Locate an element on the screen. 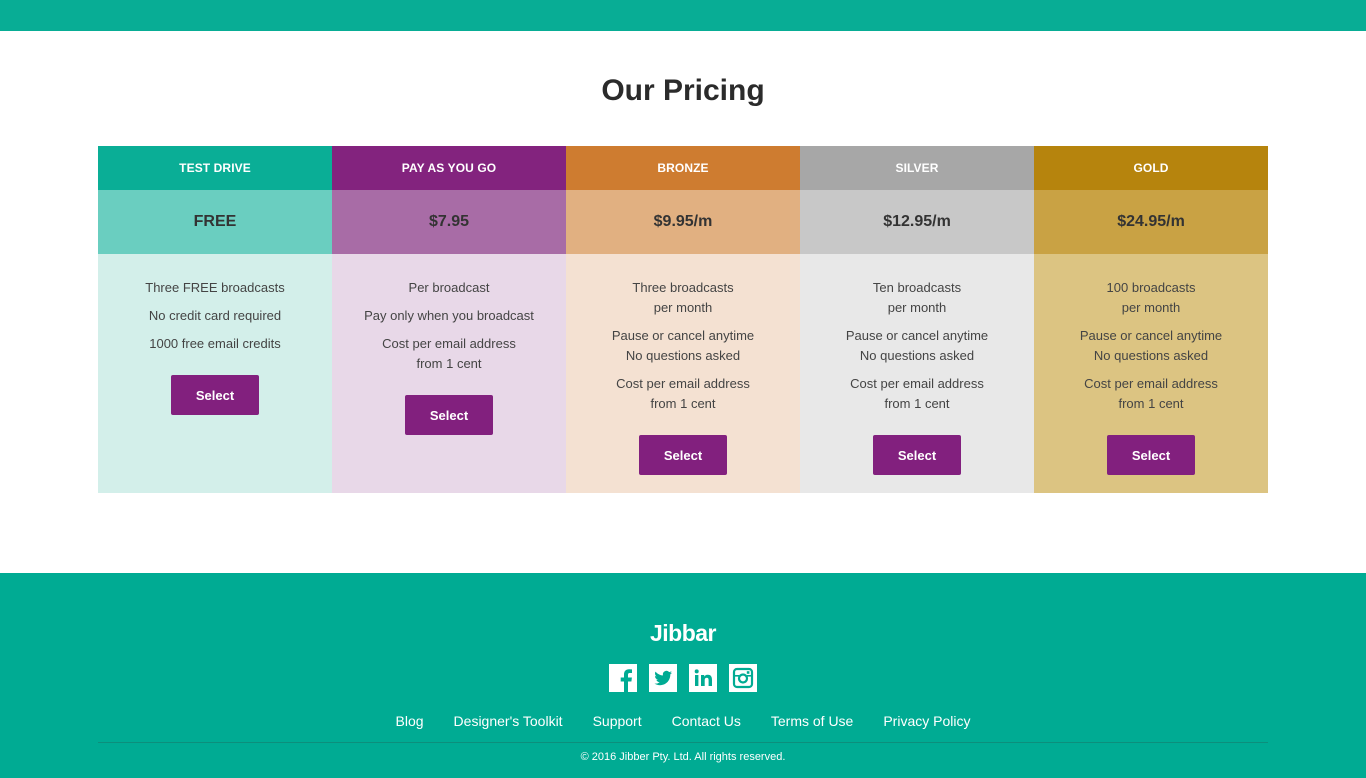 Image resolution: width=1366 pixels, height=778 pixels. plan-price: $24.95/m is located at coordinates (1151, 222).